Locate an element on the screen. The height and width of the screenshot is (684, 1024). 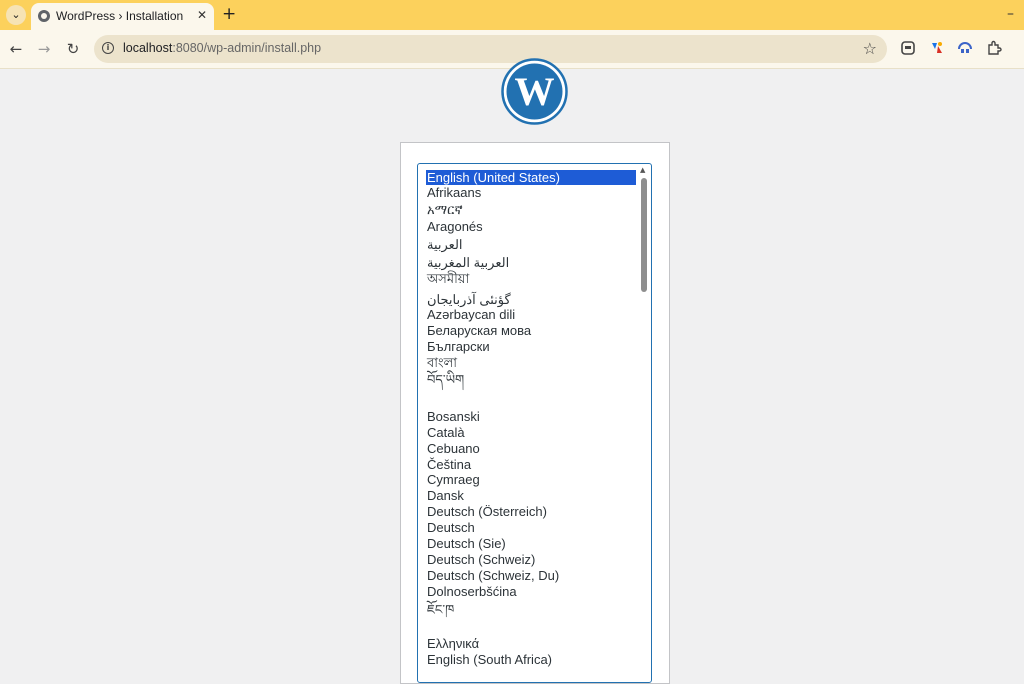
language-option: Deutsch is located at coordinates (531, 527).